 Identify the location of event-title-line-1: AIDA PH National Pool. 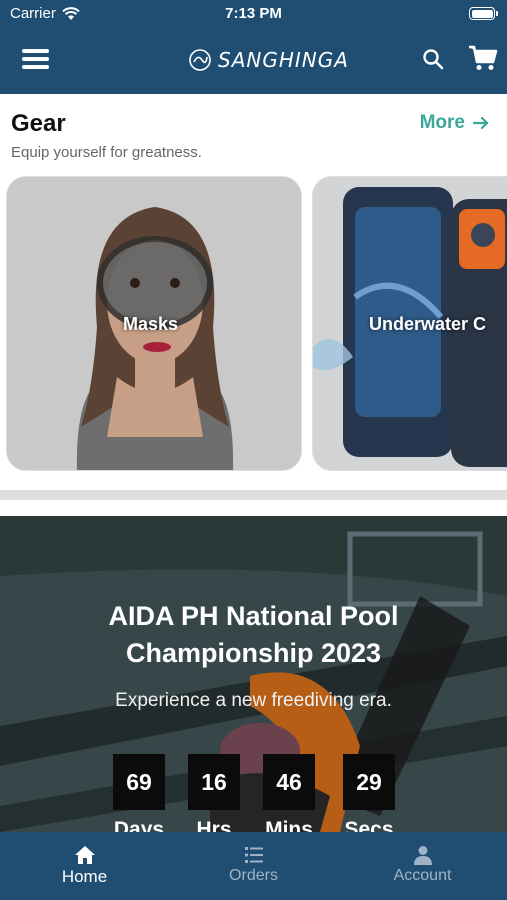
(253, 616).